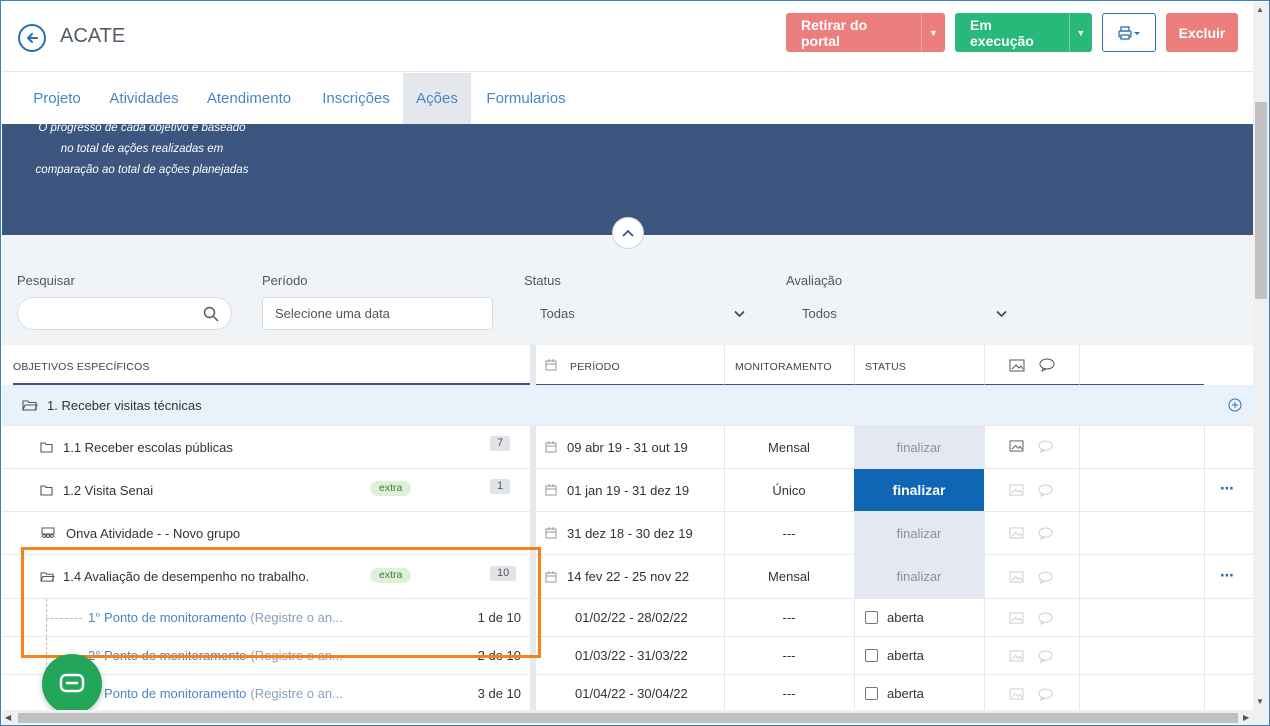 The image size is (1270, 726). What do you see at coordinates (642, 313) in the screenshot?
I see `status-select: Todas` at bounding box center [642, 313].